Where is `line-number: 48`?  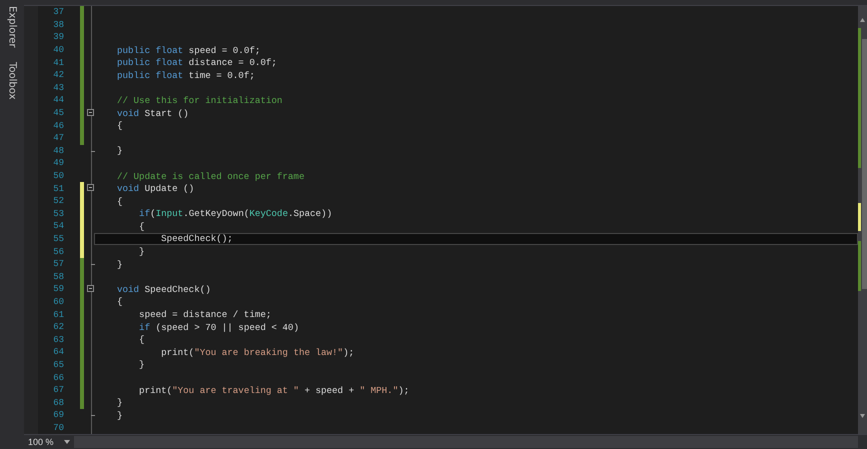 line-number: 48 is located at coordinates (58, 151).